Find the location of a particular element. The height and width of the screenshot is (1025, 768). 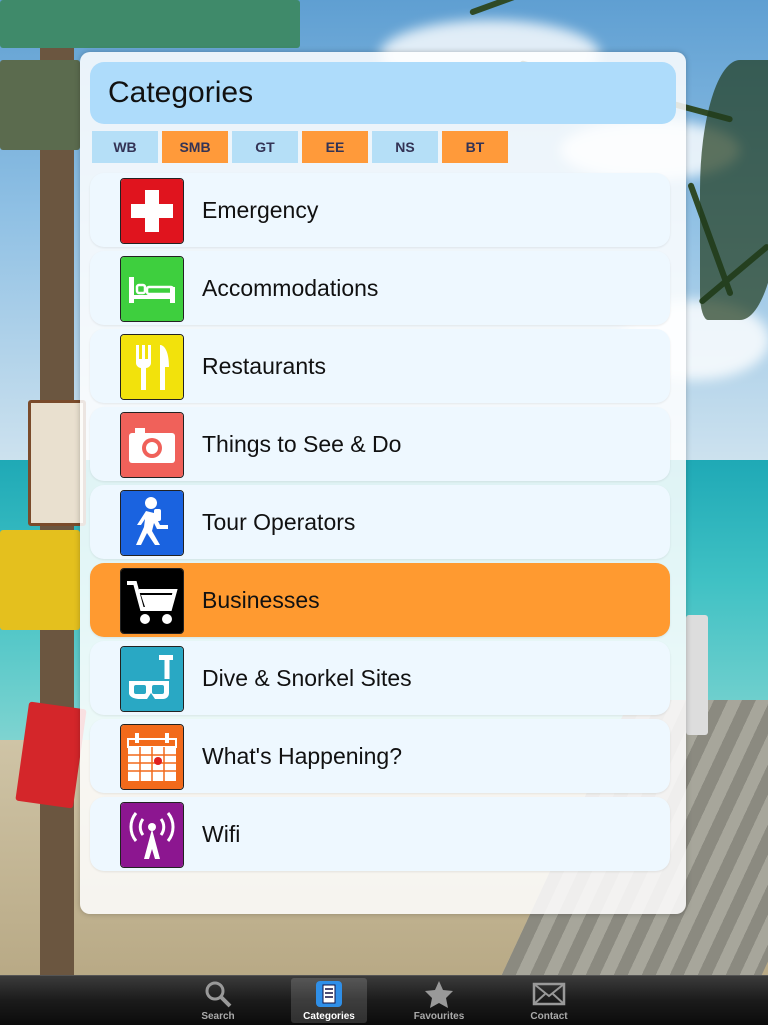

category-label: Wifi is located at coordinates (221, 834).